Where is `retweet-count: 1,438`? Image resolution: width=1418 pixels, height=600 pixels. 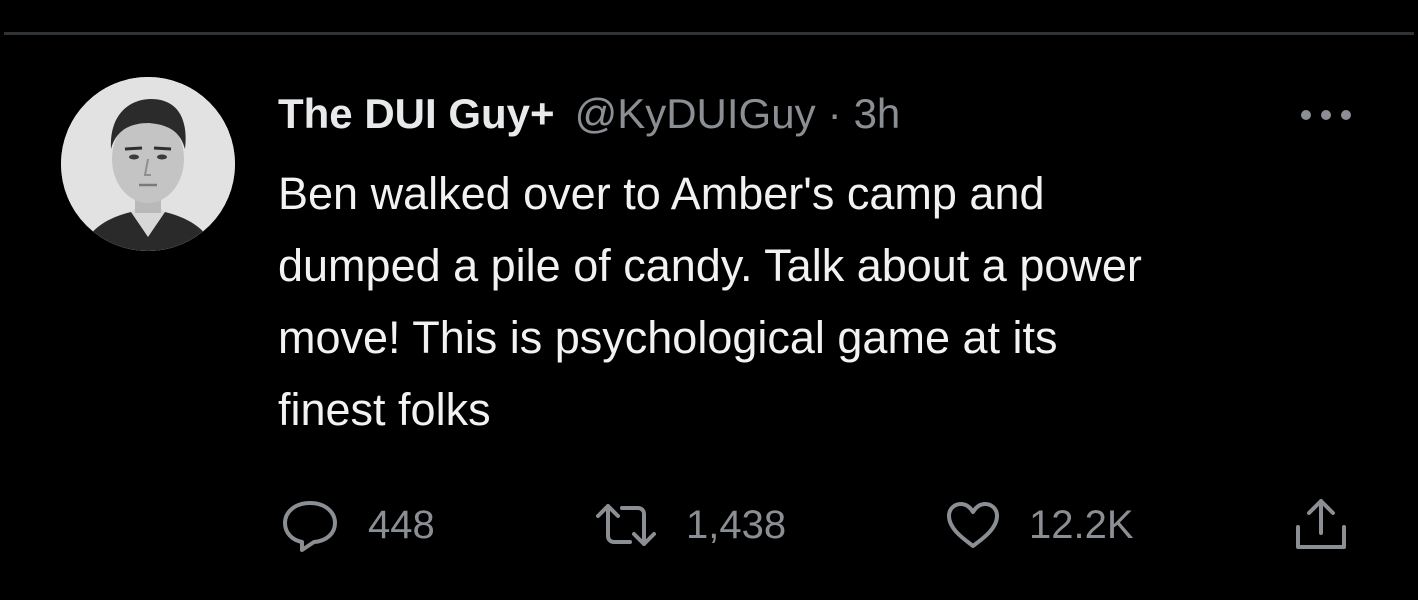
retweet-count: 1,438 is located at coordinates (736, 524).